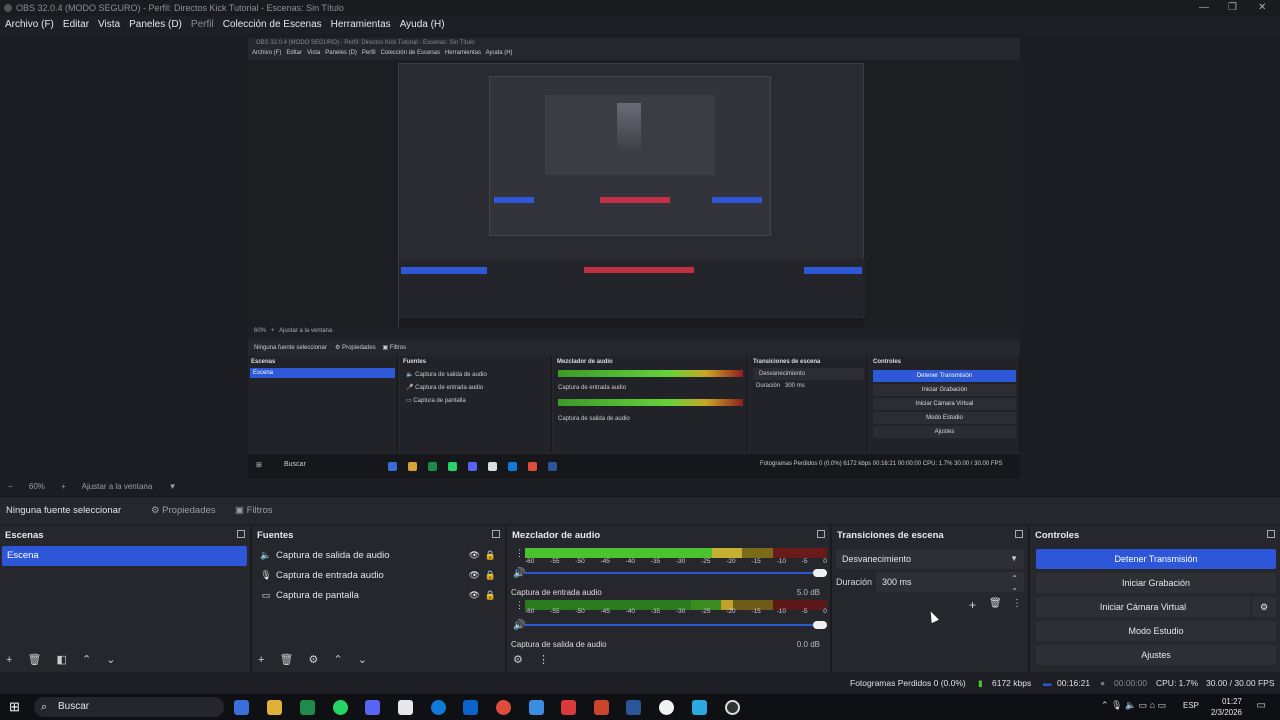 The height and width of the screenshot is (720, 1280). What do you see at coordinates (995, 603) in the screenshot?
I see `delete-transition-icon: 🗑` at bounding box center [995, 603].